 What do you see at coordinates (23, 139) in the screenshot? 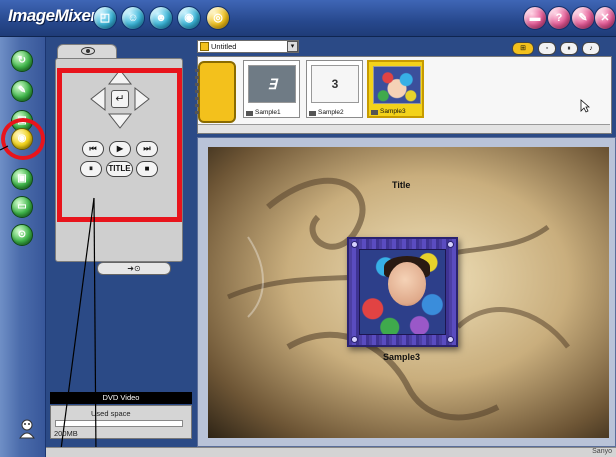
I see `highlight-ring` at bounding box center [23, 139].